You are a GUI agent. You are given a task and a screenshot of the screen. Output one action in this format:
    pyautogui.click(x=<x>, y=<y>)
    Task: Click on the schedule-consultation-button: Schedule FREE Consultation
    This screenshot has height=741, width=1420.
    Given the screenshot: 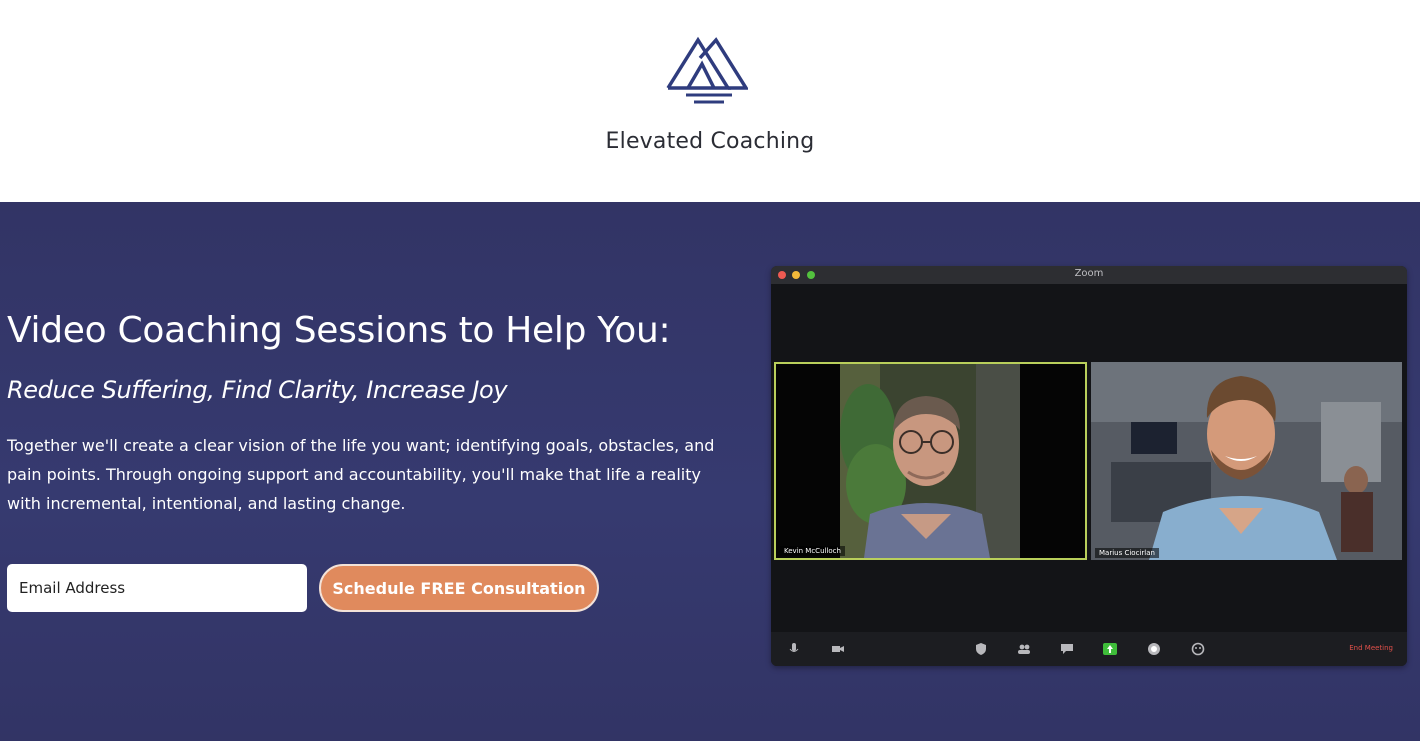 What is the action you would take?
    pyautogui.click(x=459, y=588)
    